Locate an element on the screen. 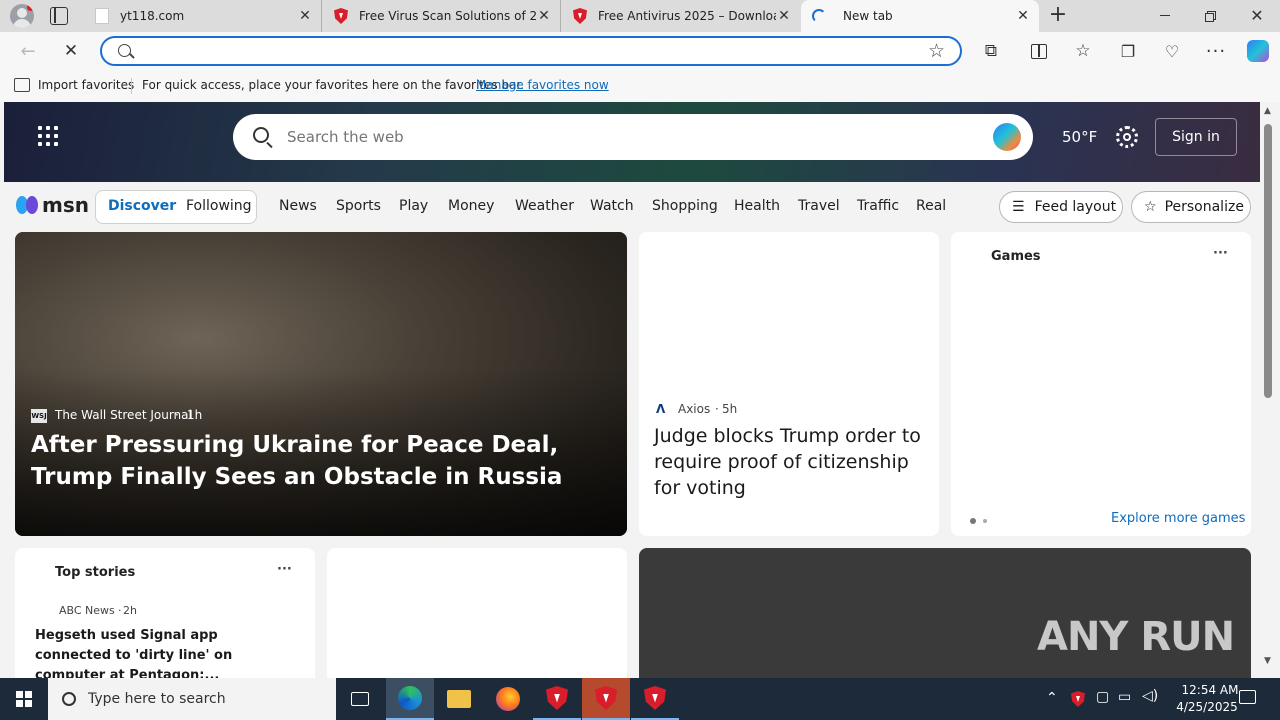 This screenshot has height=720, width=1280. story-age: 2h is located at coordinates (130, 610).